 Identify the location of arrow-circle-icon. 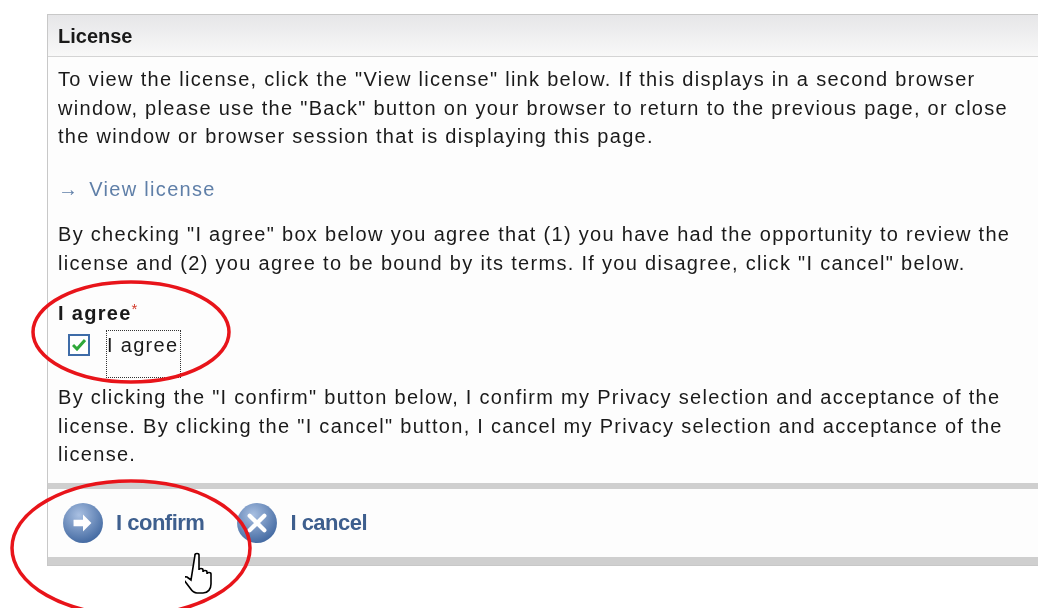
(83, 522).